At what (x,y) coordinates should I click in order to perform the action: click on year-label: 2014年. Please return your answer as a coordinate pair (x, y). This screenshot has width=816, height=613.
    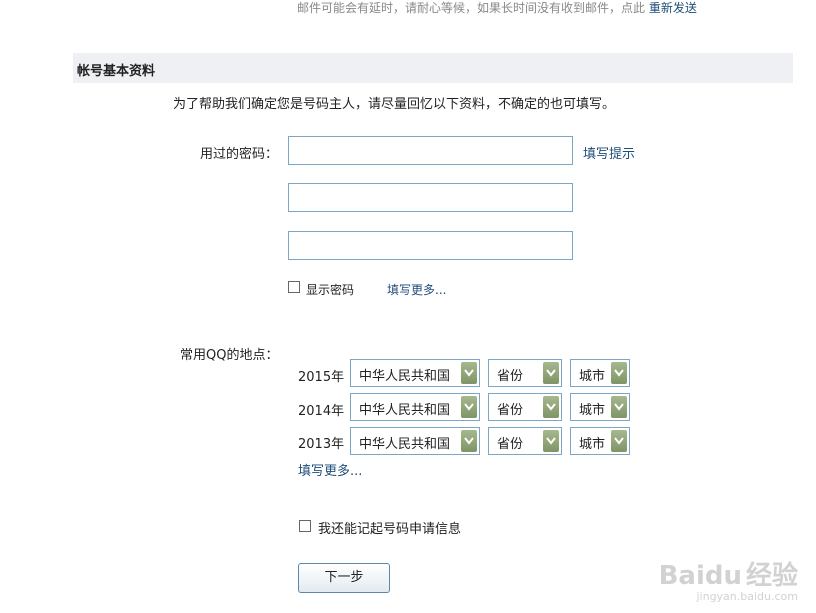
    Looking at the image, I should click on (321, 411).